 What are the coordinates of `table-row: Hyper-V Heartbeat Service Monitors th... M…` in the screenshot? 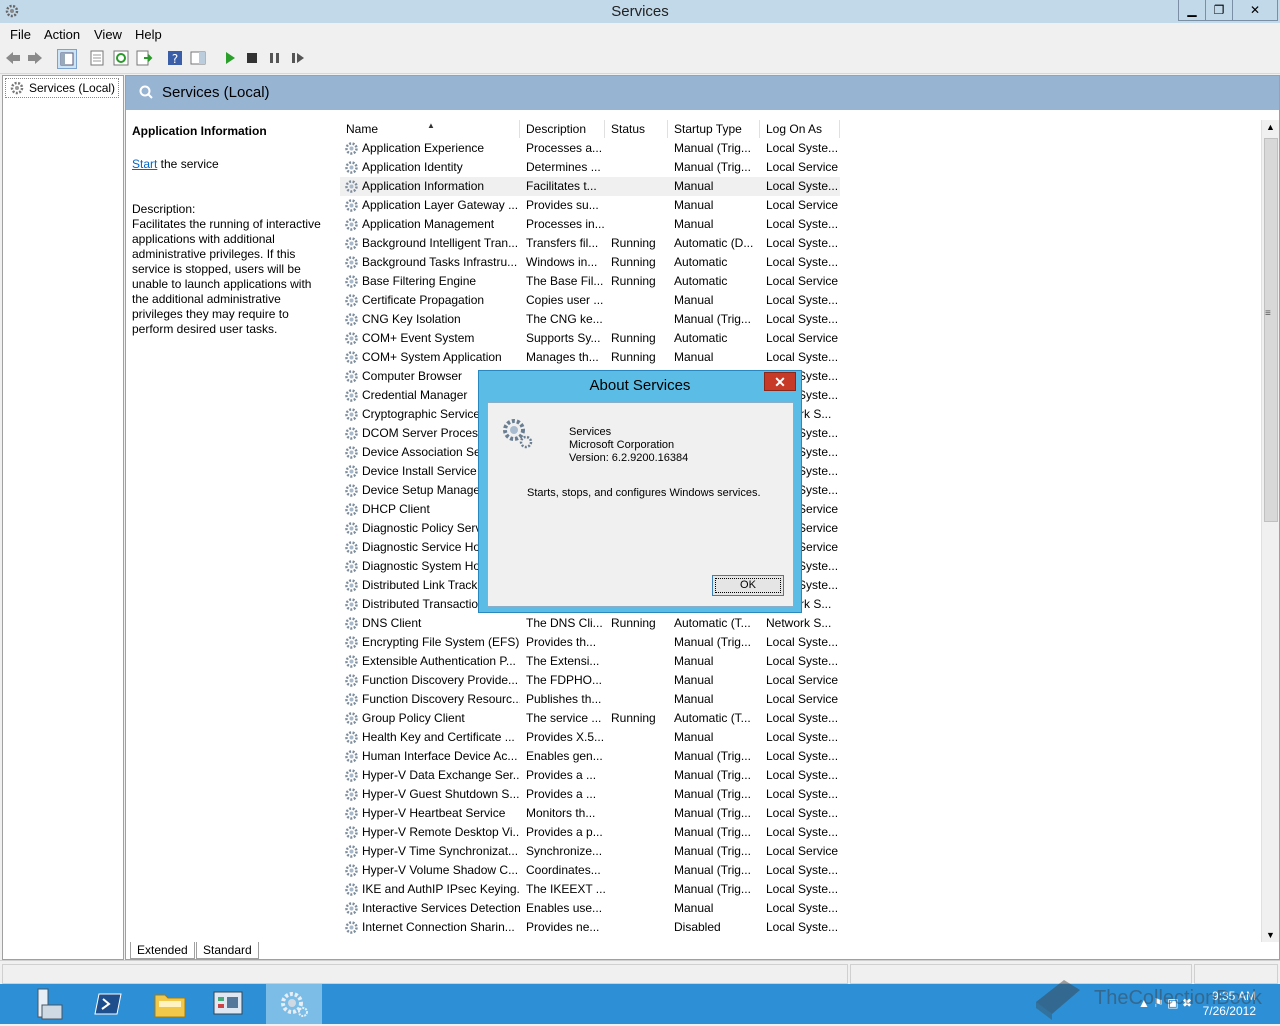 It's located at (590, 813).